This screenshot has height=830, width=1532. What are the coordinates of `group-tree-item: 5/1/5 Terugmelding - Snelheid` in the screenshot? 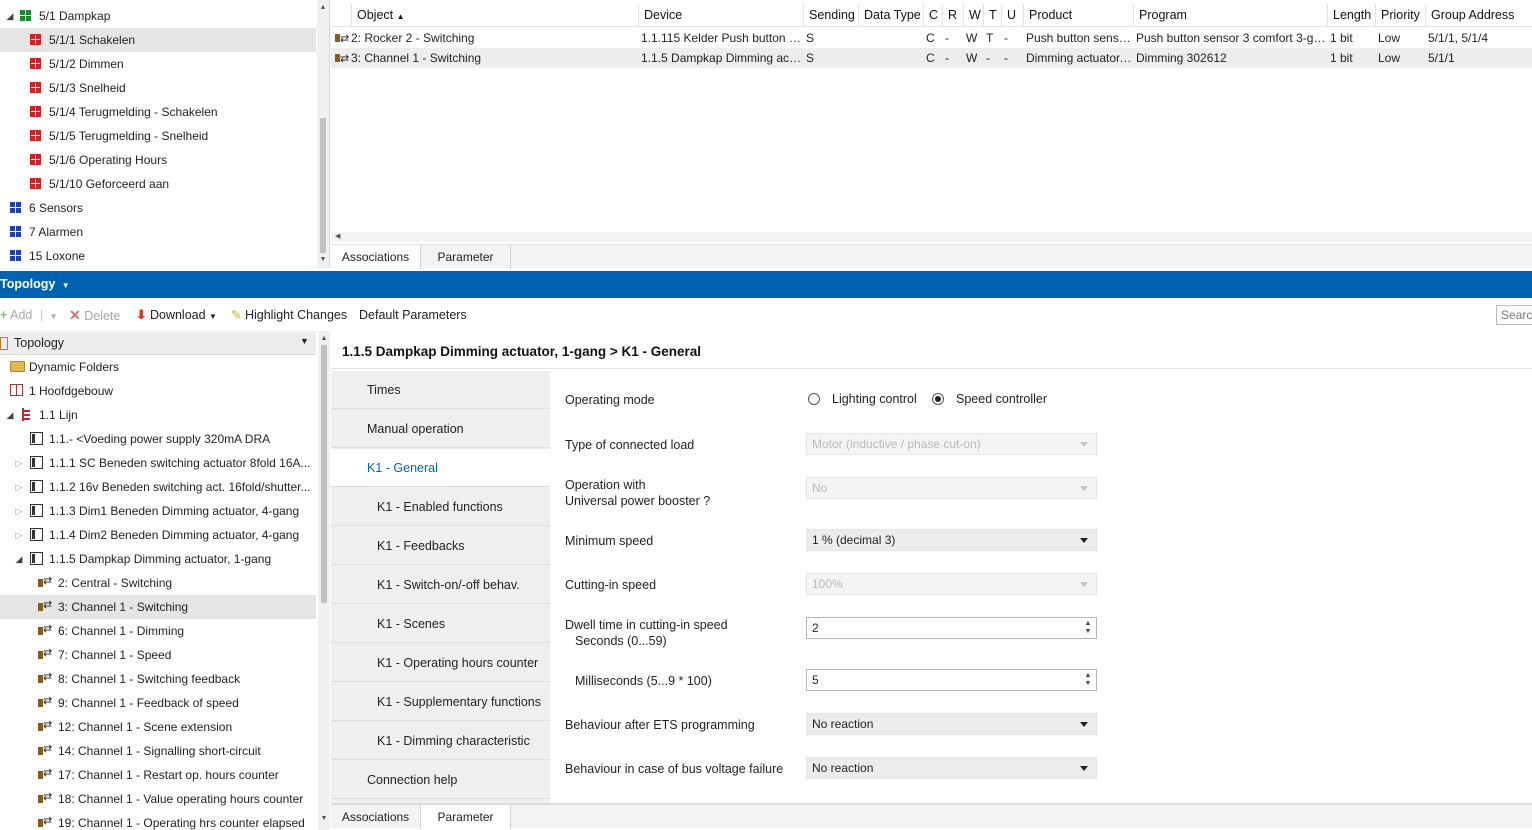 It's located at (158, 136).